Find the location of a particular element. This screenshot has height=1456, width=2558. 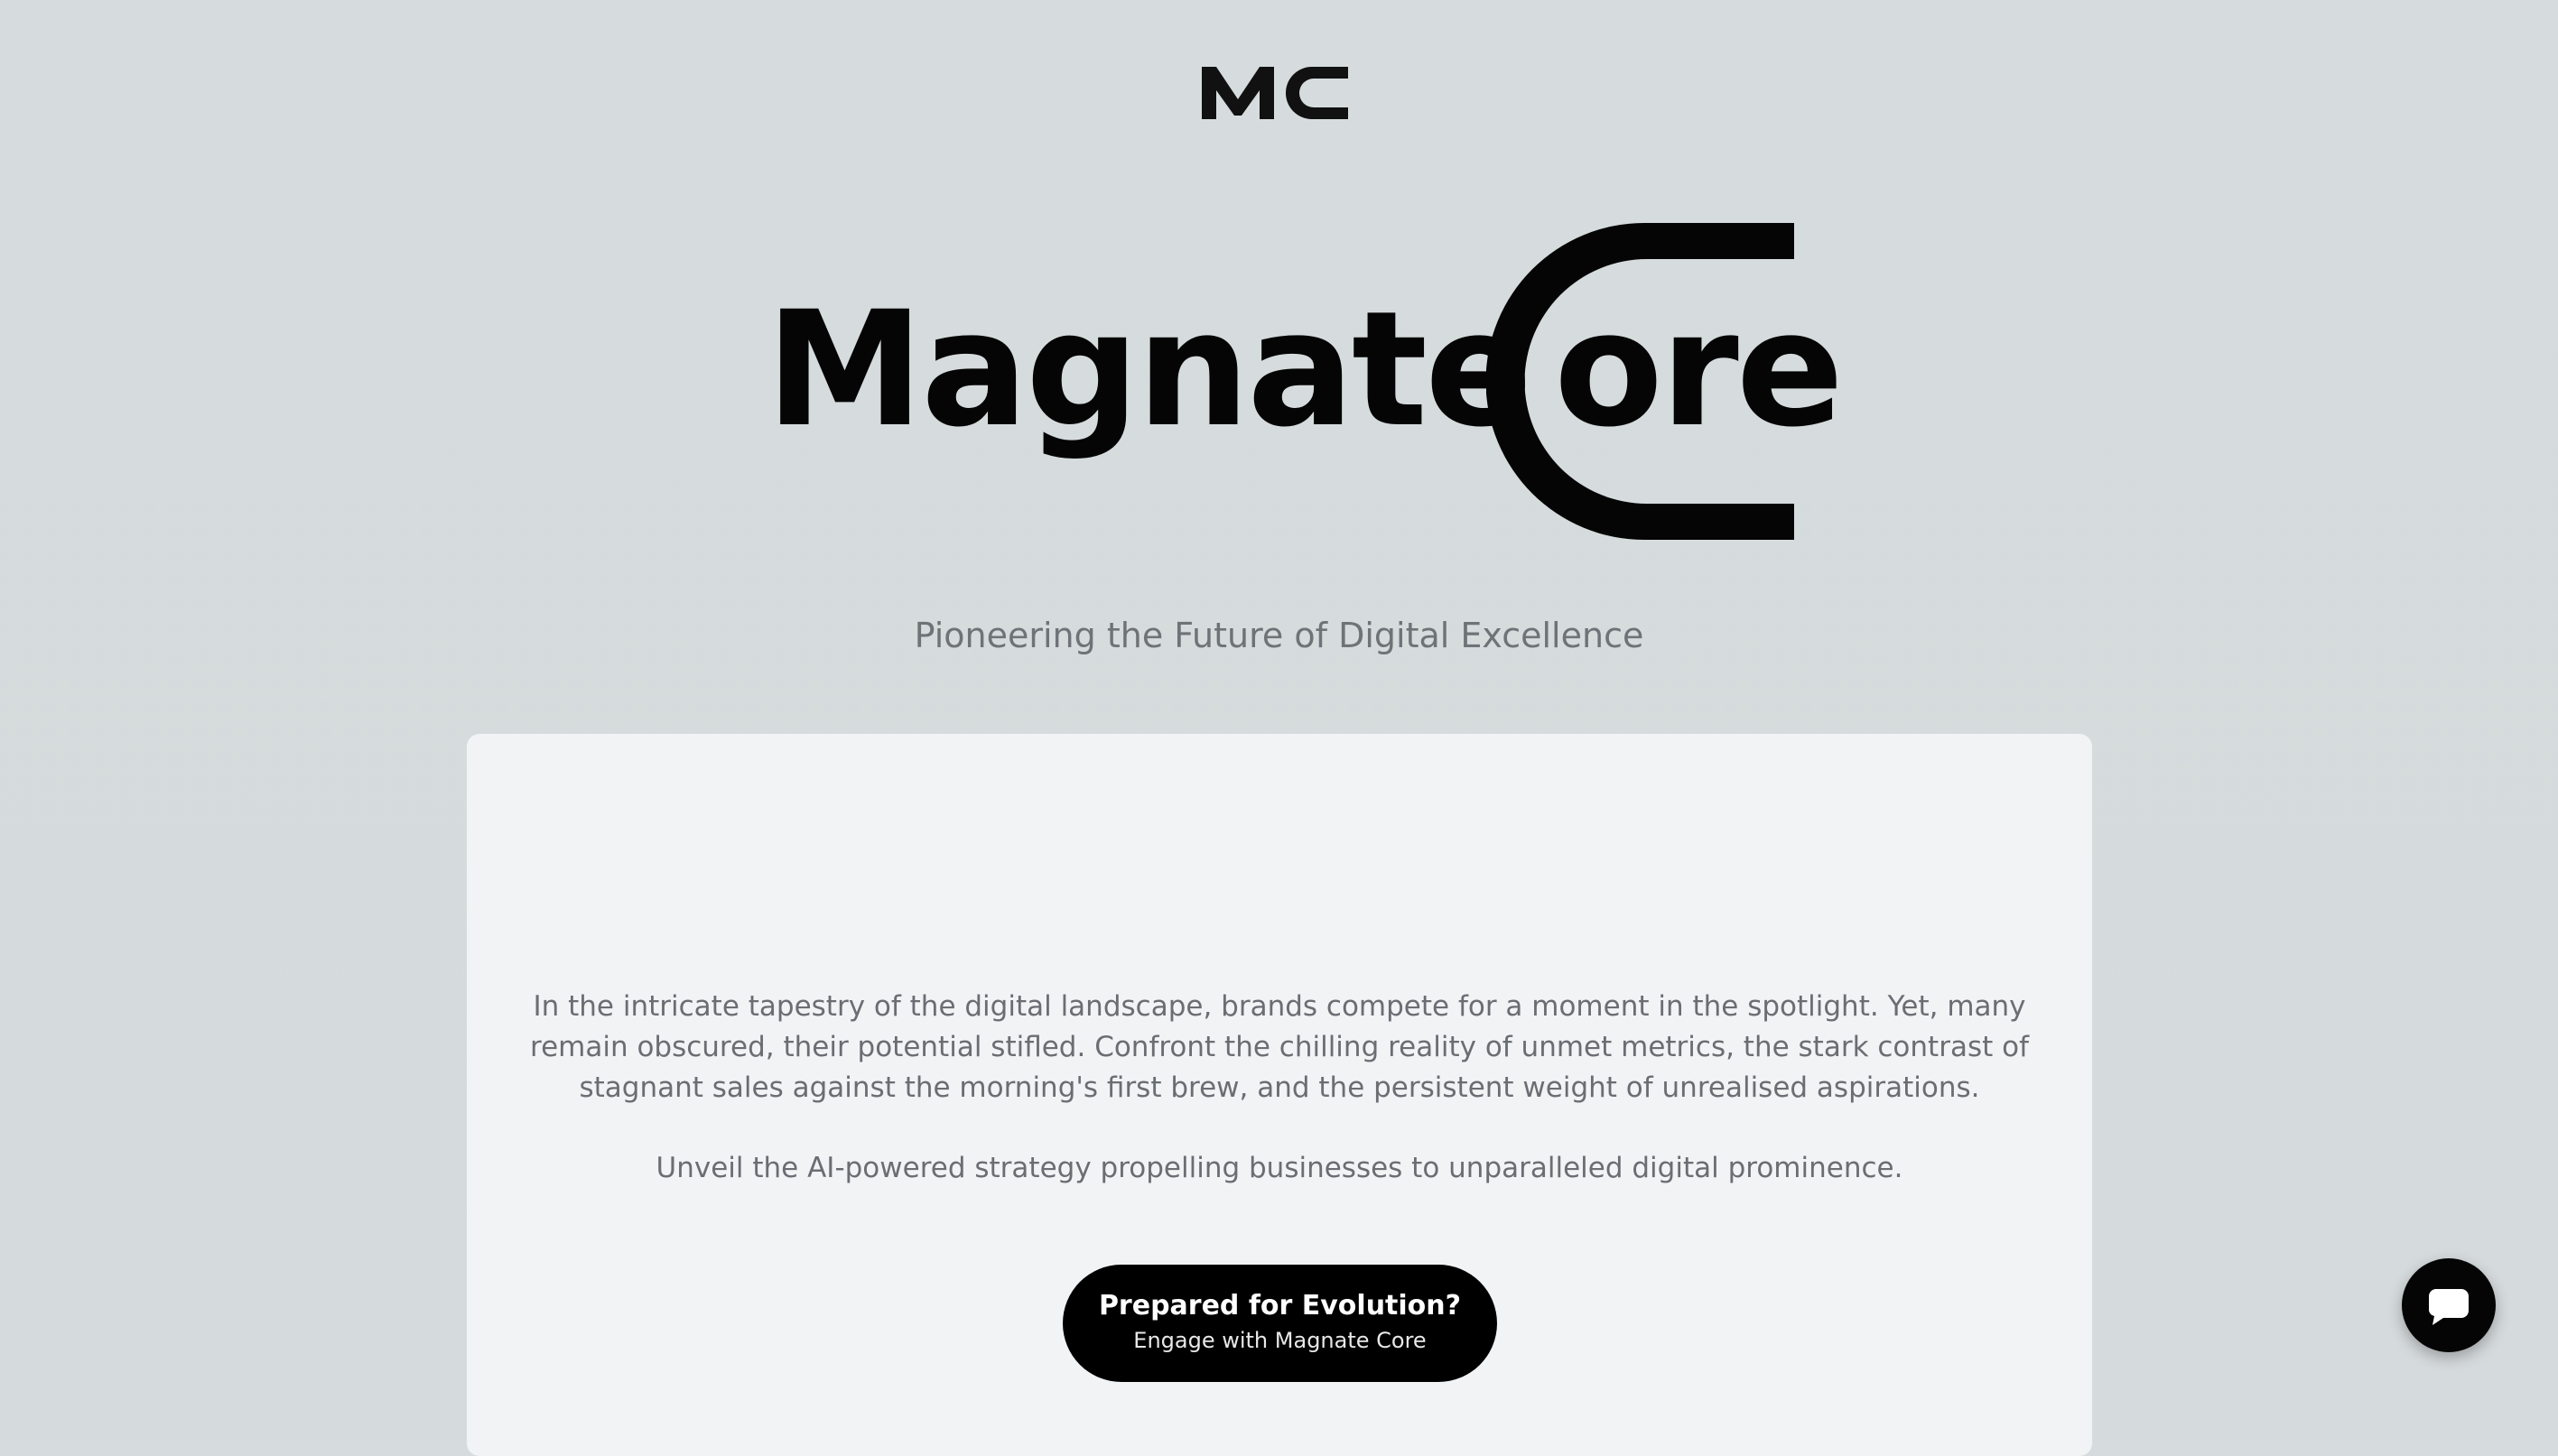

chat-button is located at coordinates (2449, 1305).